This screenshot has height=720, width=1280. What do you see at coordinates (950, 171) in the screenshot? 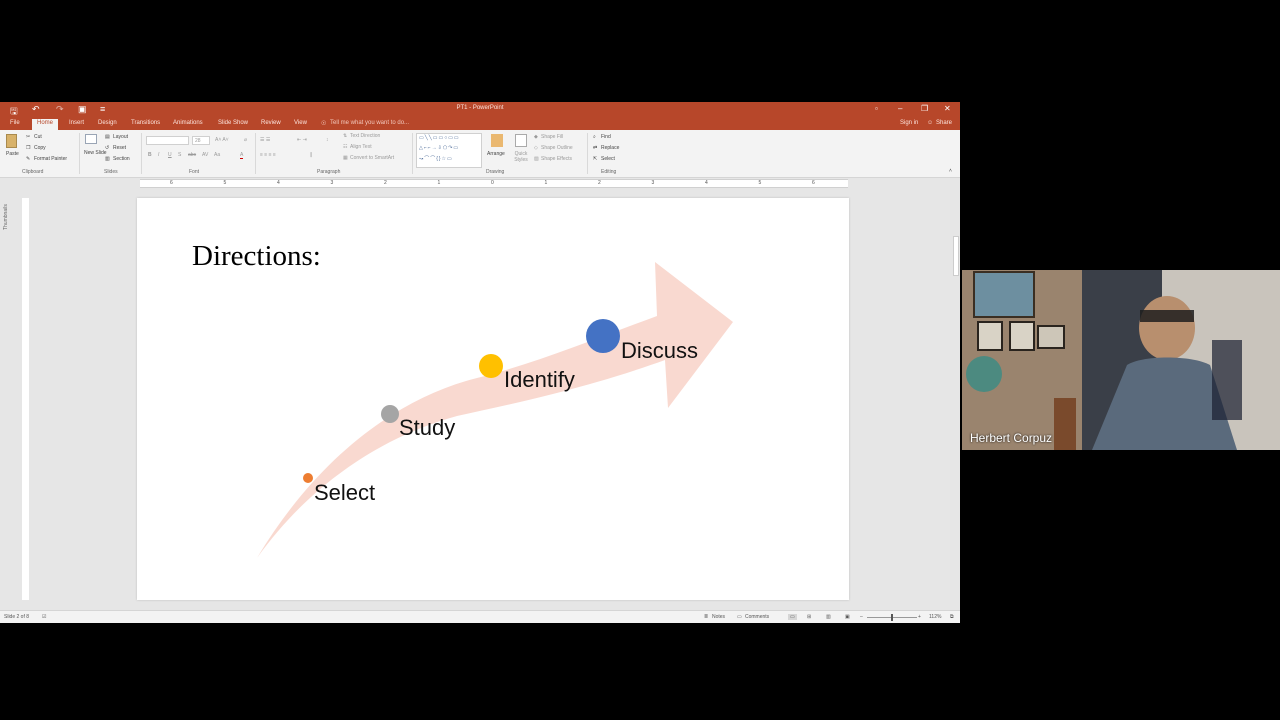
I see `collapse-ribbon-icon: ˄` at bounding box center [950, 171].